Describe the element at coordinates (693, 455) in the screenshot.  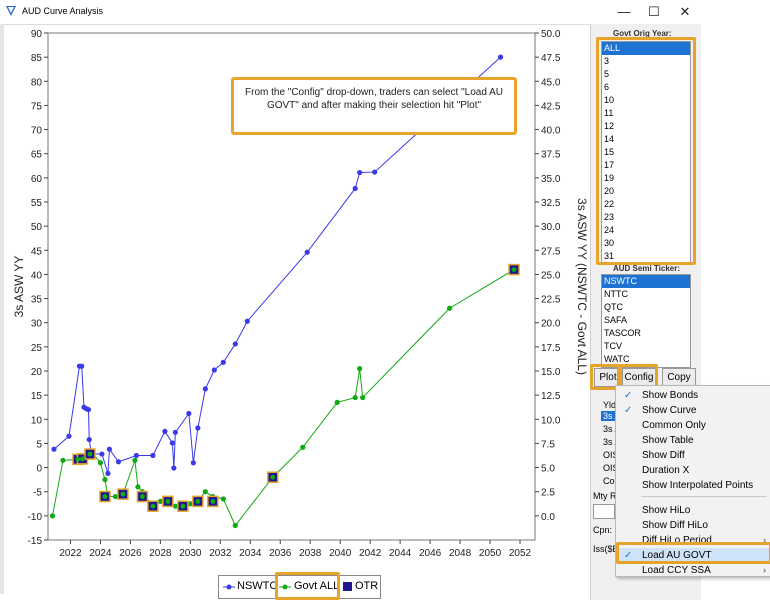
I see `menu-item-show-diff: Show Diff` at that location.